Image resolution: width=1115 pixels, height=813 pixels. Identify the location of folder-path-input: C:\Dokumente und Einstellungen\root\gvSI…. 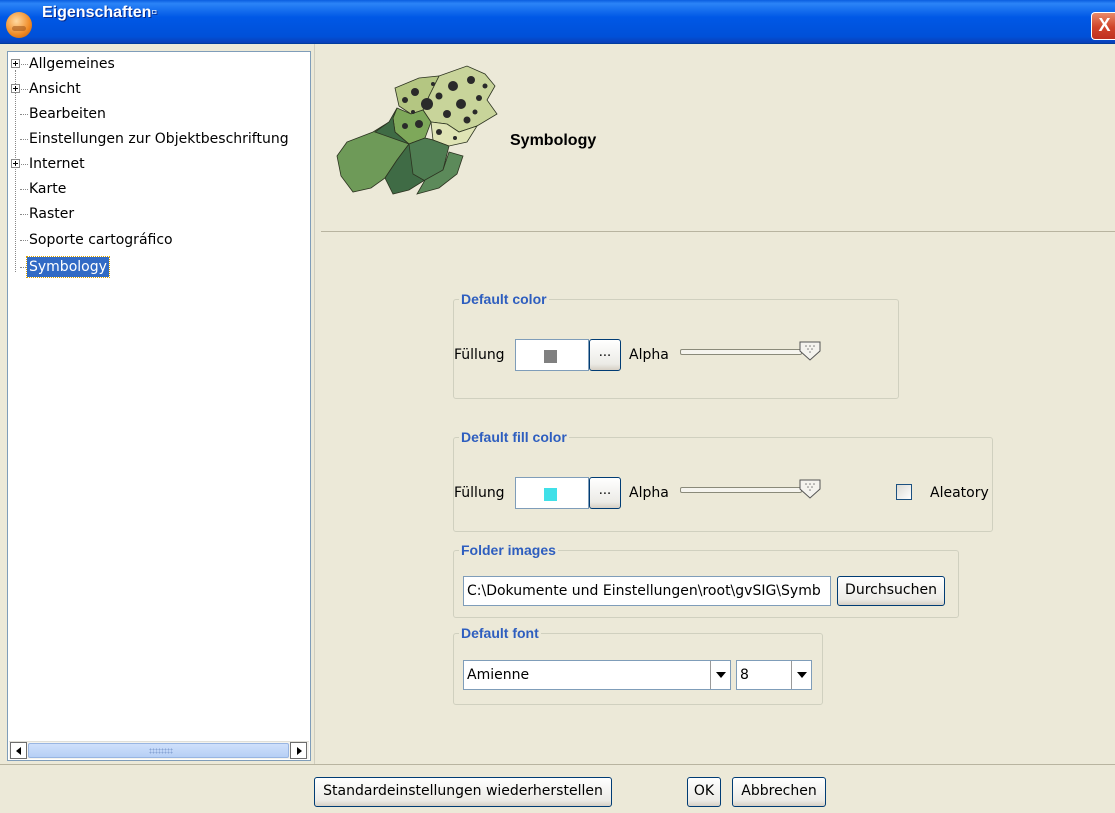
(647, 591).